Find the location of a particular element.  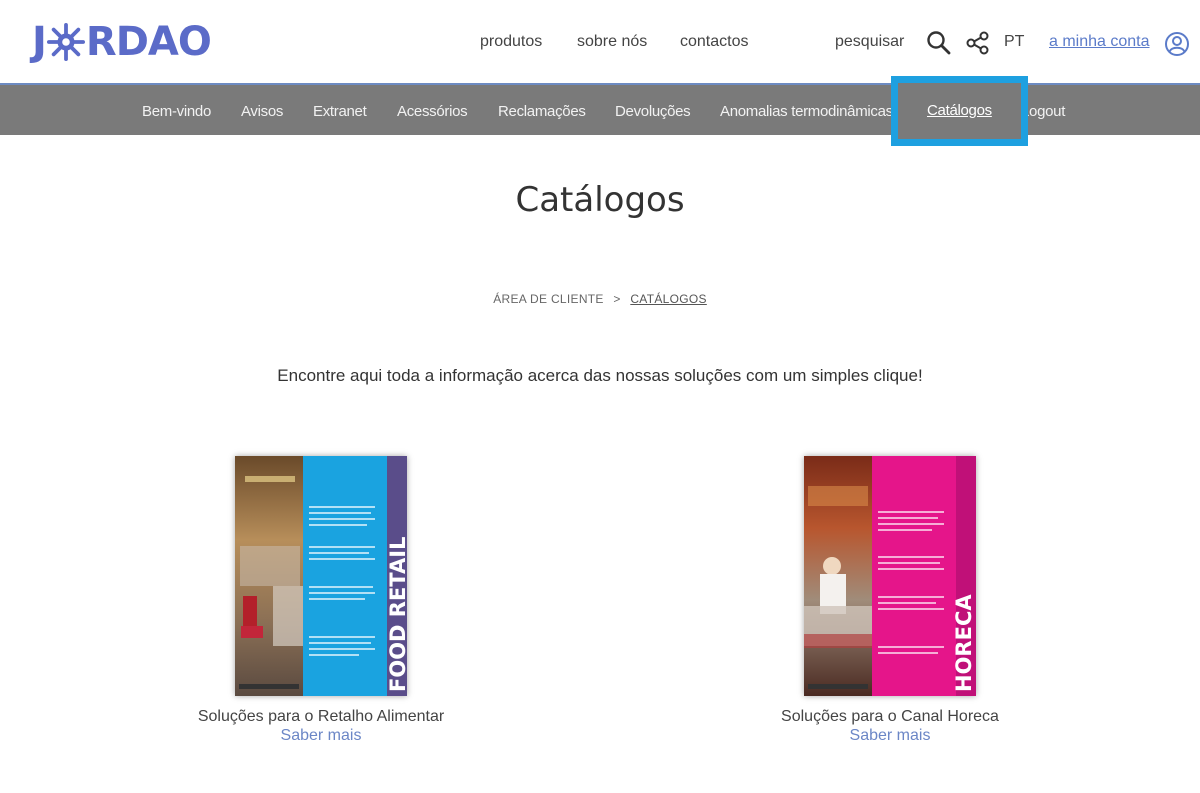

catalog-title-food-retail: Soluções para o Retalho Alimentar is located at coordinates (321, 716).